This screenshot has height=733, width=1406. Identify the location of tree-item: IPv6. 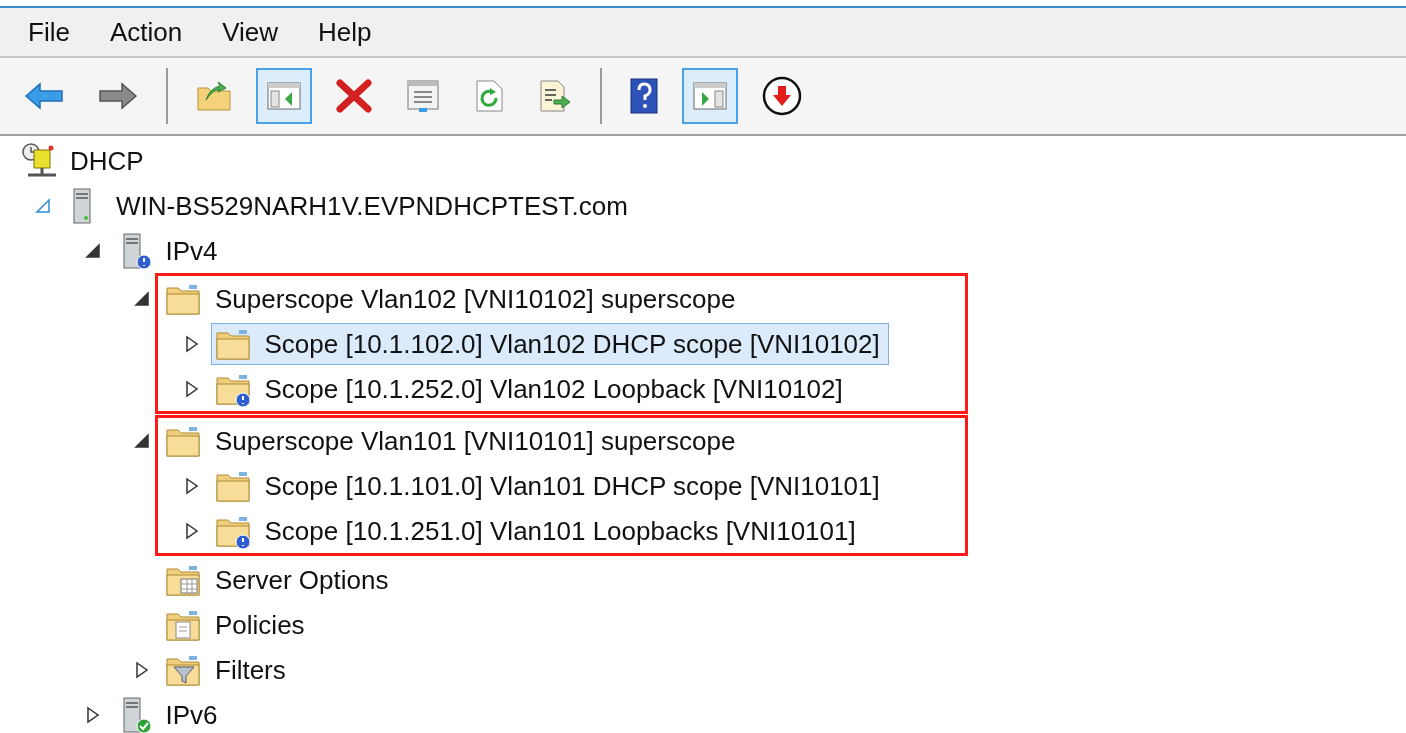
(169, 713).